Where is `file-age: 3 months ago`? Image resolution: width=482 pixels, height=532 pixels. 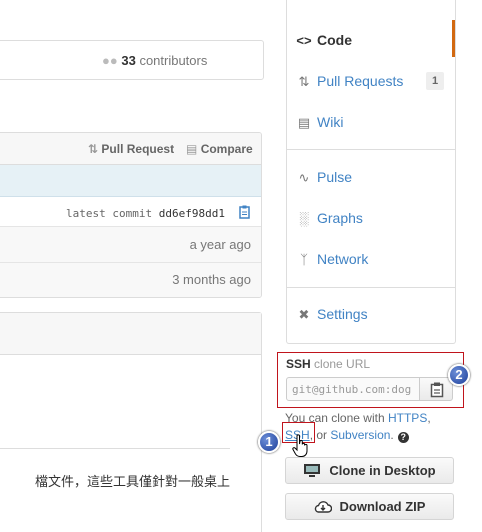 file-age: 3 months ago is located at coordinates (211, 279).